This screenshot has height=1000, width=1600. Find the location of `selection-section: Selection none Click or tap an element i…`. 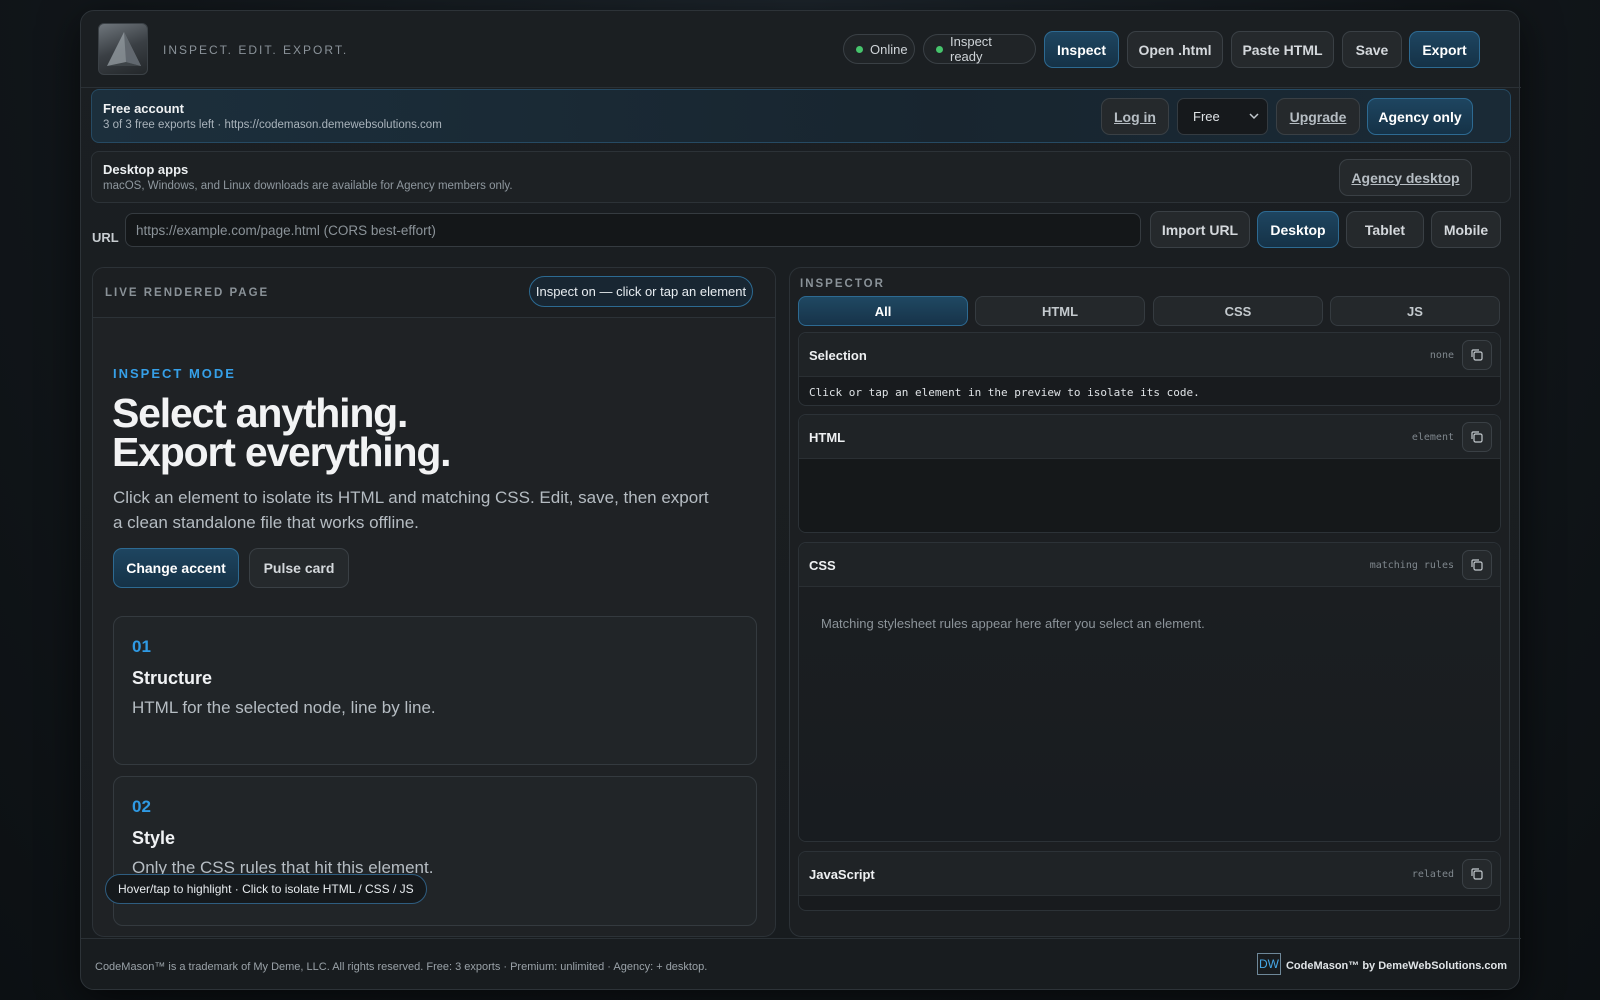

selection-section: Selection none Click or tap an element i… is located at coordinates (1149, 369).